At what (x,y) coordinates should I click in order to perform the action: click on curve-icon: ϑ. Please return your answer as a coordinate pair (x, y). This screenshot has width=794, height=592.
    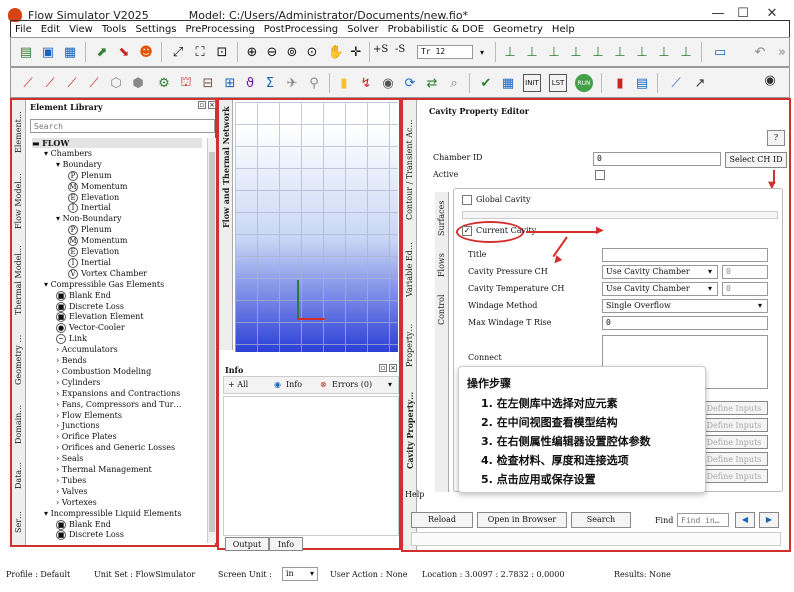
    Looking at the image, I should click on (250, 83).